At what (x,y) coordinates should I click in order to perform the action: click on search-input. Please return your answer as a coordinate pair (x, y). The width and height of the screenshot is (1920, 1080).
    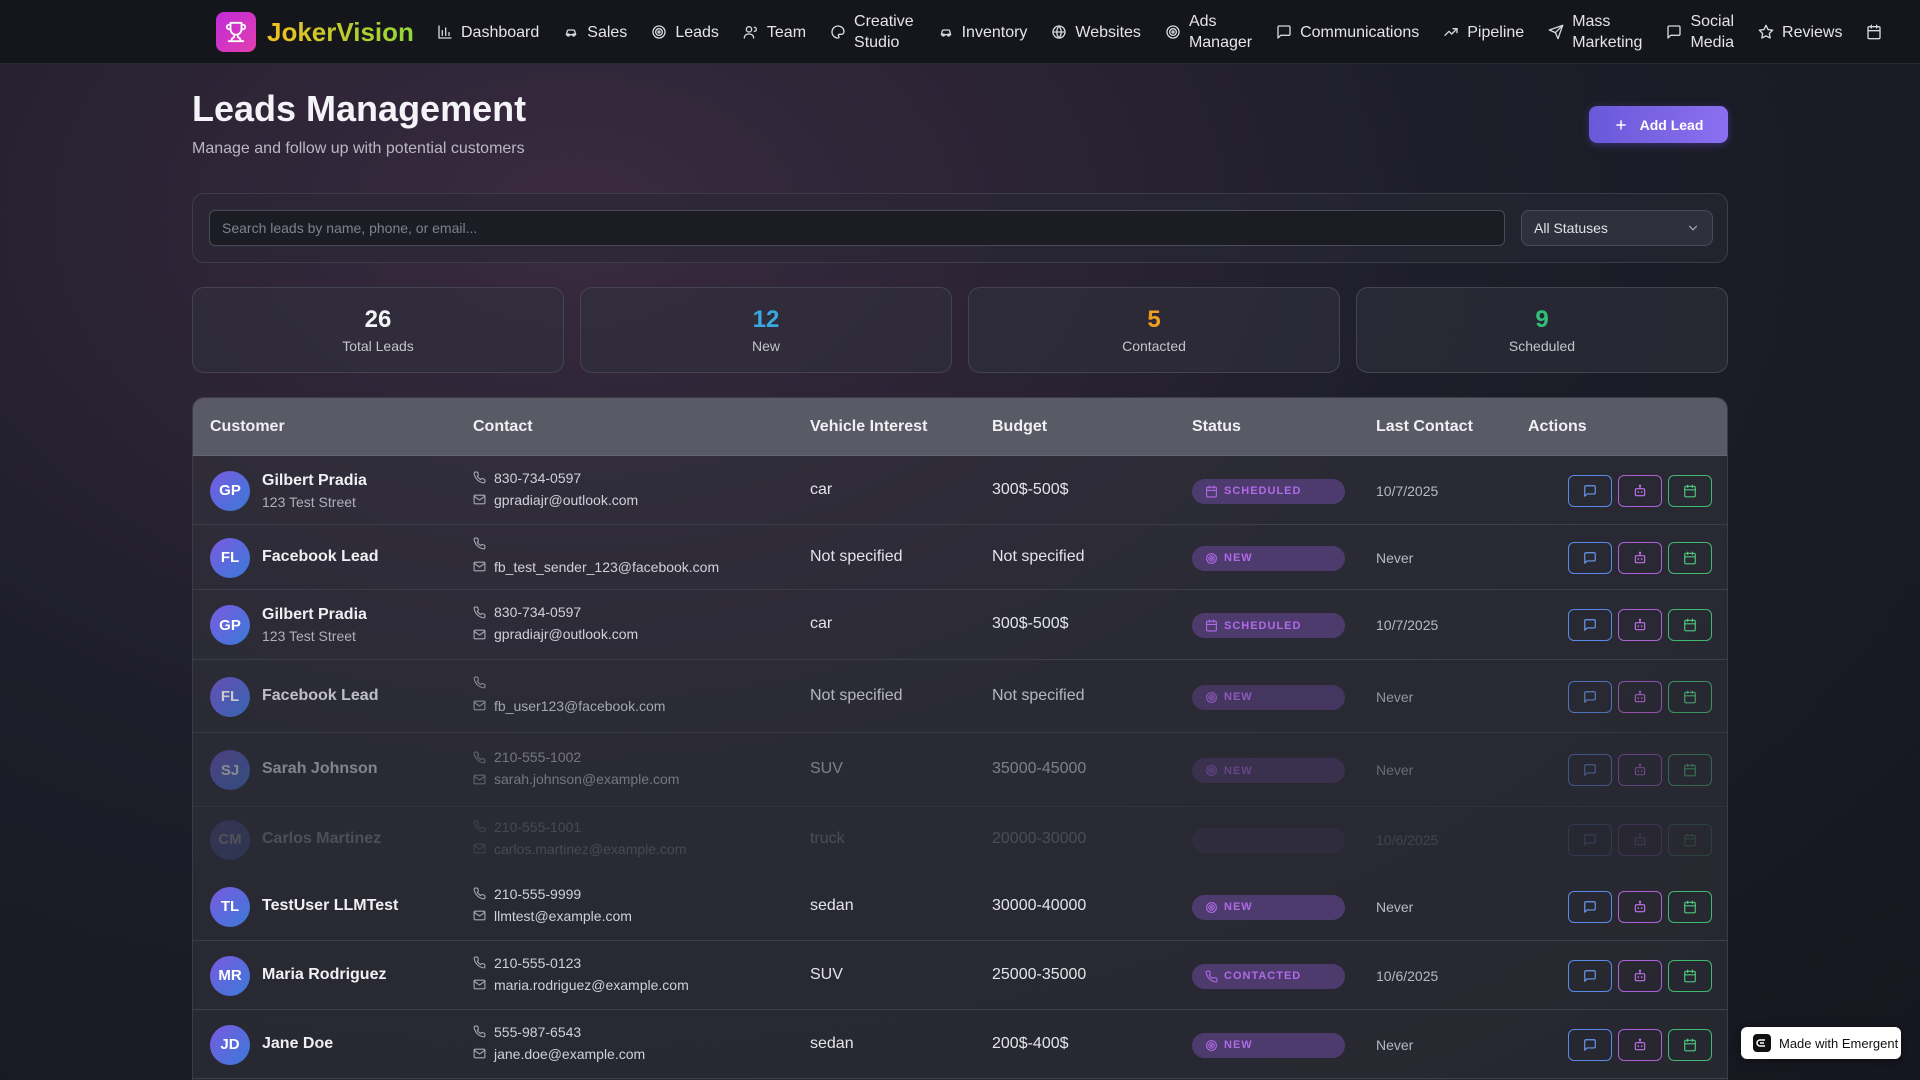
    Looking at the image, I should click on (857, 228).